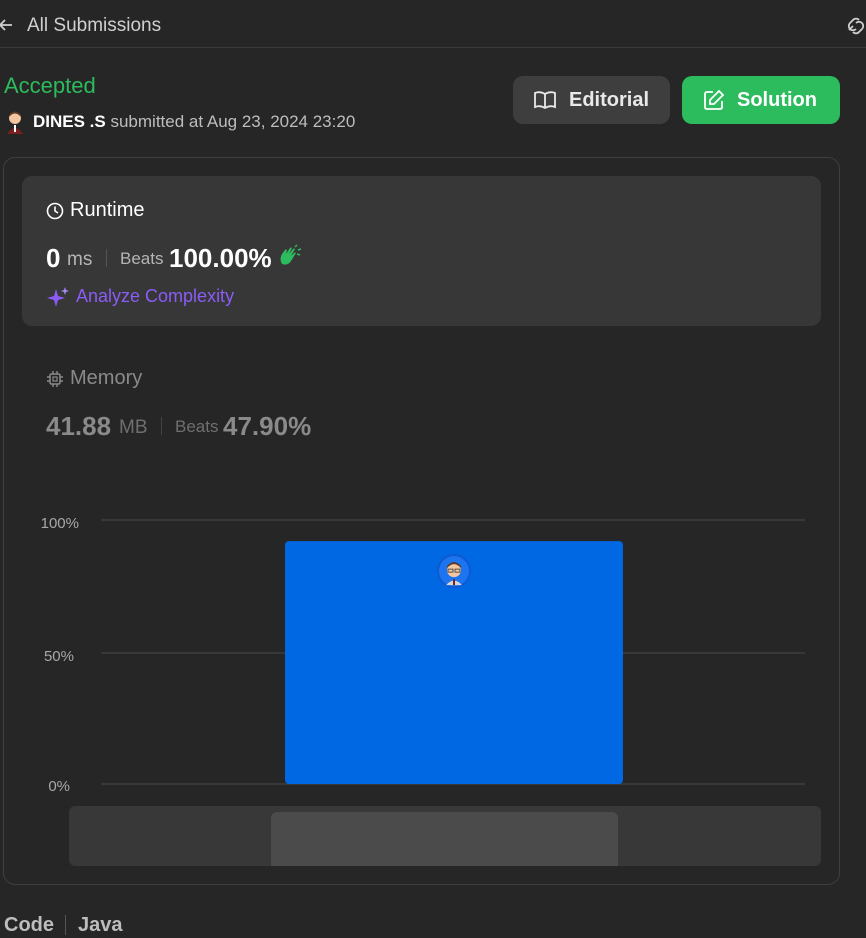  Describe the element at coordinates (60, 523) in the screenshot. I see `y-tick-label-100: 100%` at that location.